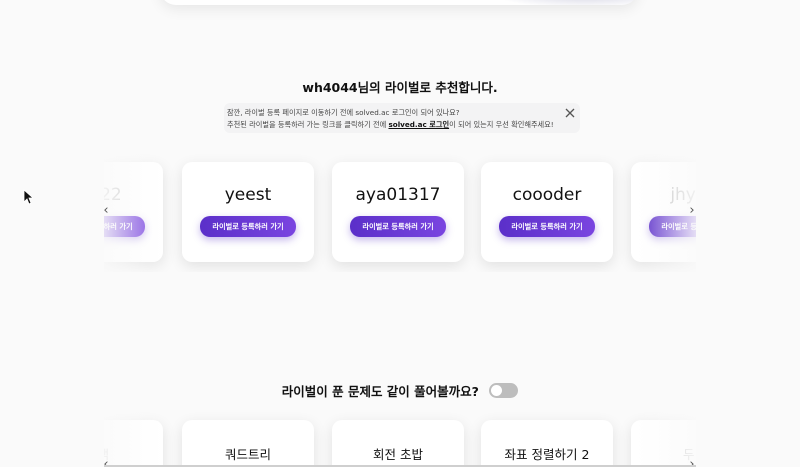 Image resolution: width=800 pixels, height=467 pixels. I want to click on problem-title: 회전 초밥, so click(398, 454).